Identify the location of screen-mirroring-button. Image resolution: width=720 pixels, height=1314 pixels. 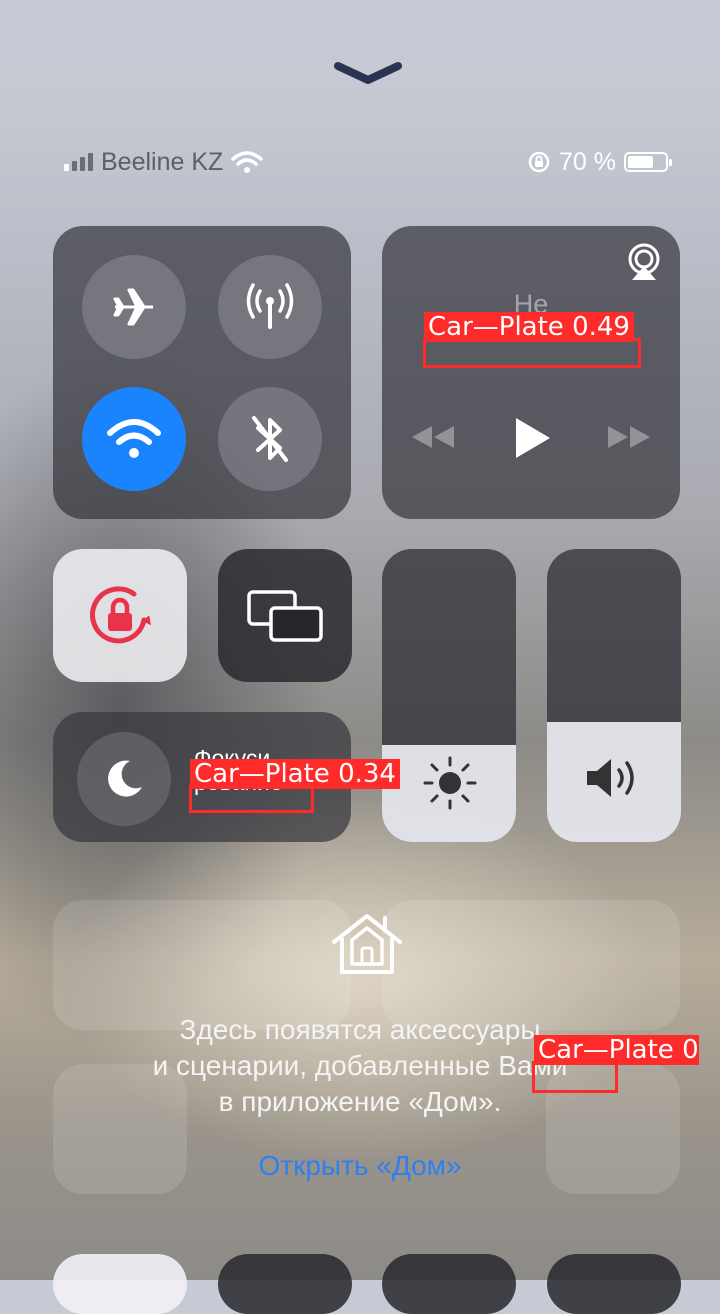
(285, 615).